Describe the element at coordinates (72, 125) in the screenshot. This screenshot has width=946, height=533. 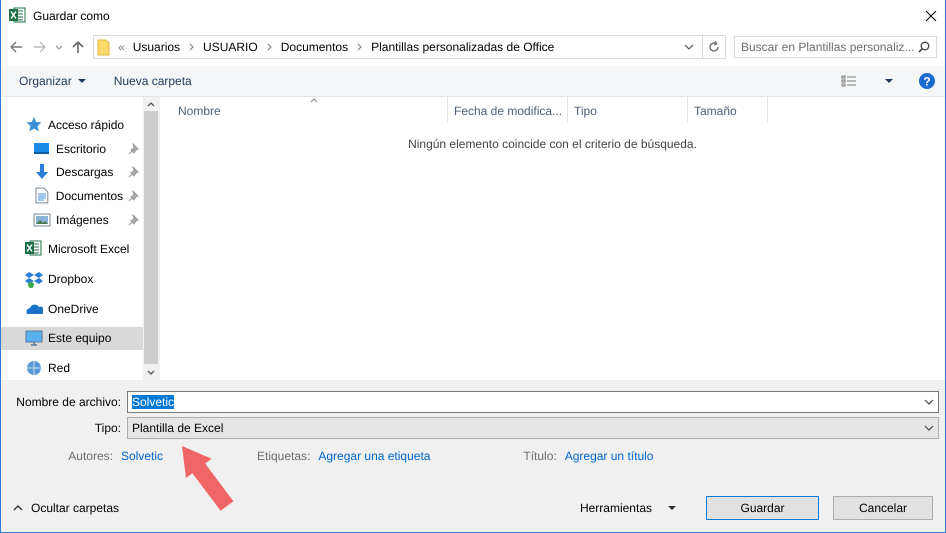
I see `nav-item: Acceso rápido` at that location.